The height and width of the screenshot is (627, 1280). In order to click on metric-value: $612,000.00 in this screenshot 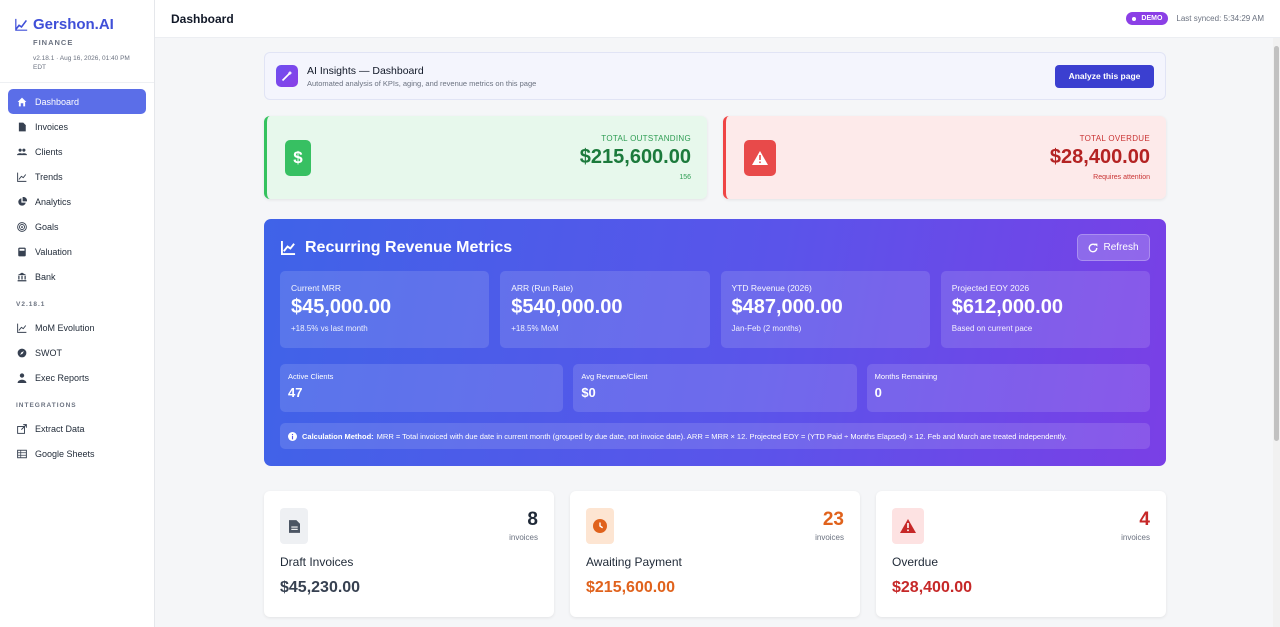, I will do `click(1007, 307)`.